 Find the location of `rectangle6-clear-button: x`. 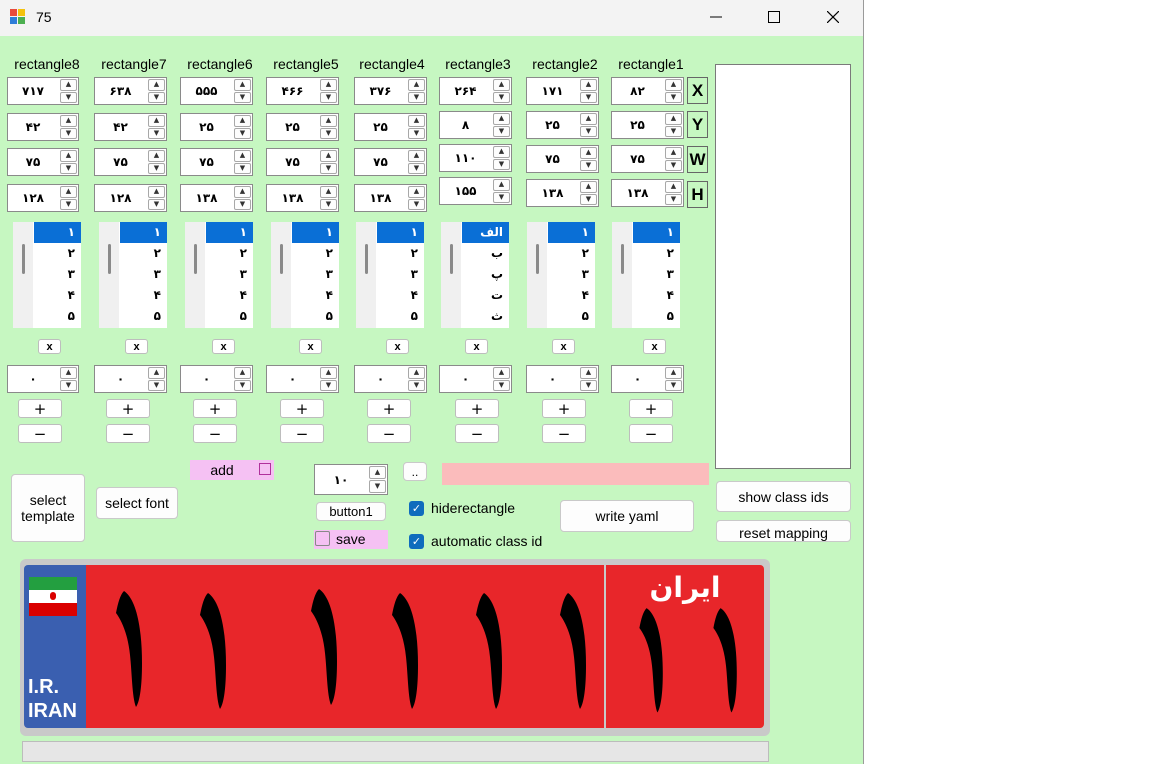

rectangle6-clear-button: x is located at coordinates (223, 346).